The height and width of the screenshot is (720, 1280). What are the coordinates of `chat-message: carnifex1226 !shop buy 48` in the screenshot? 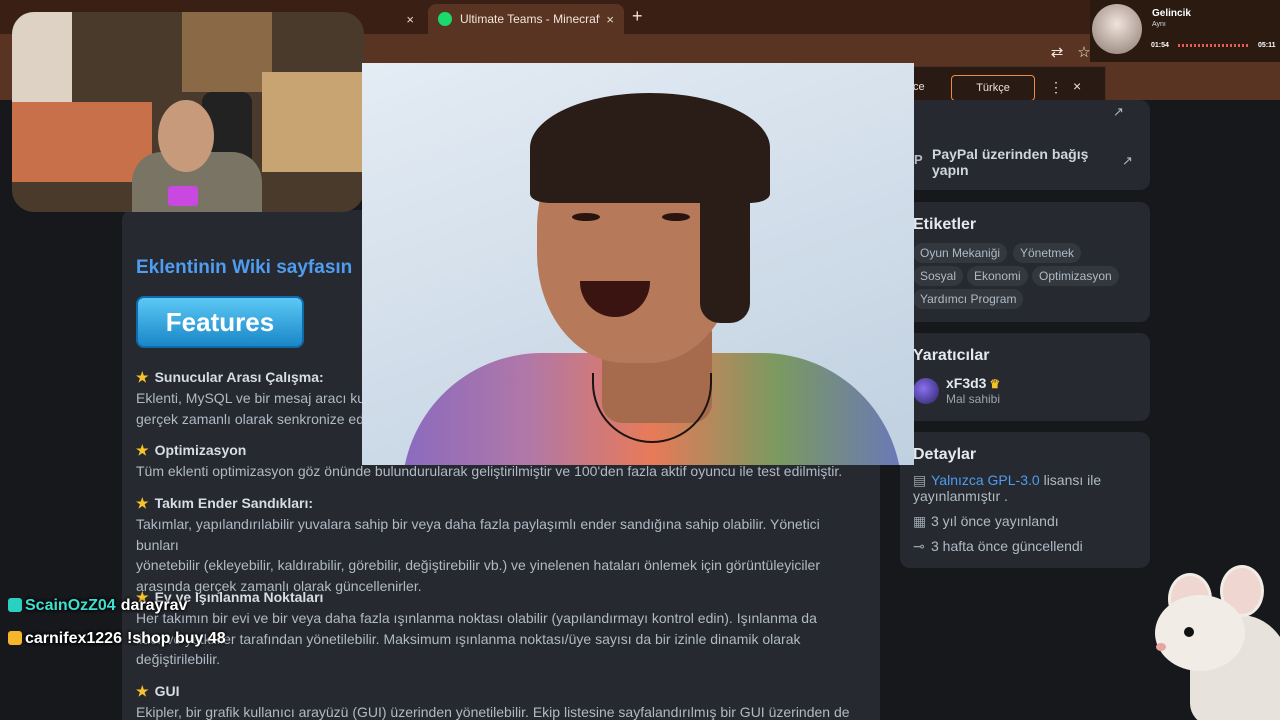 It's located at (117, 639).